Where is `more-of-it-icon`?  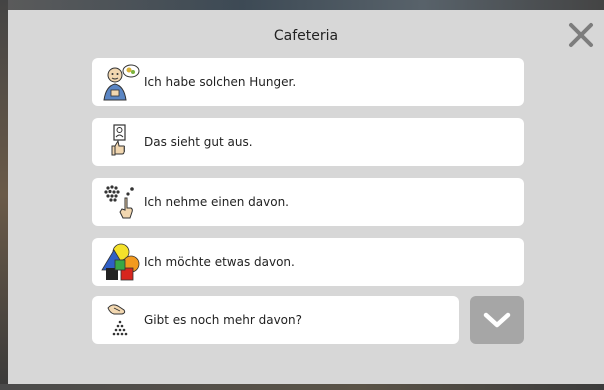
more-of-it-icon is located at coordinates (120, 320).